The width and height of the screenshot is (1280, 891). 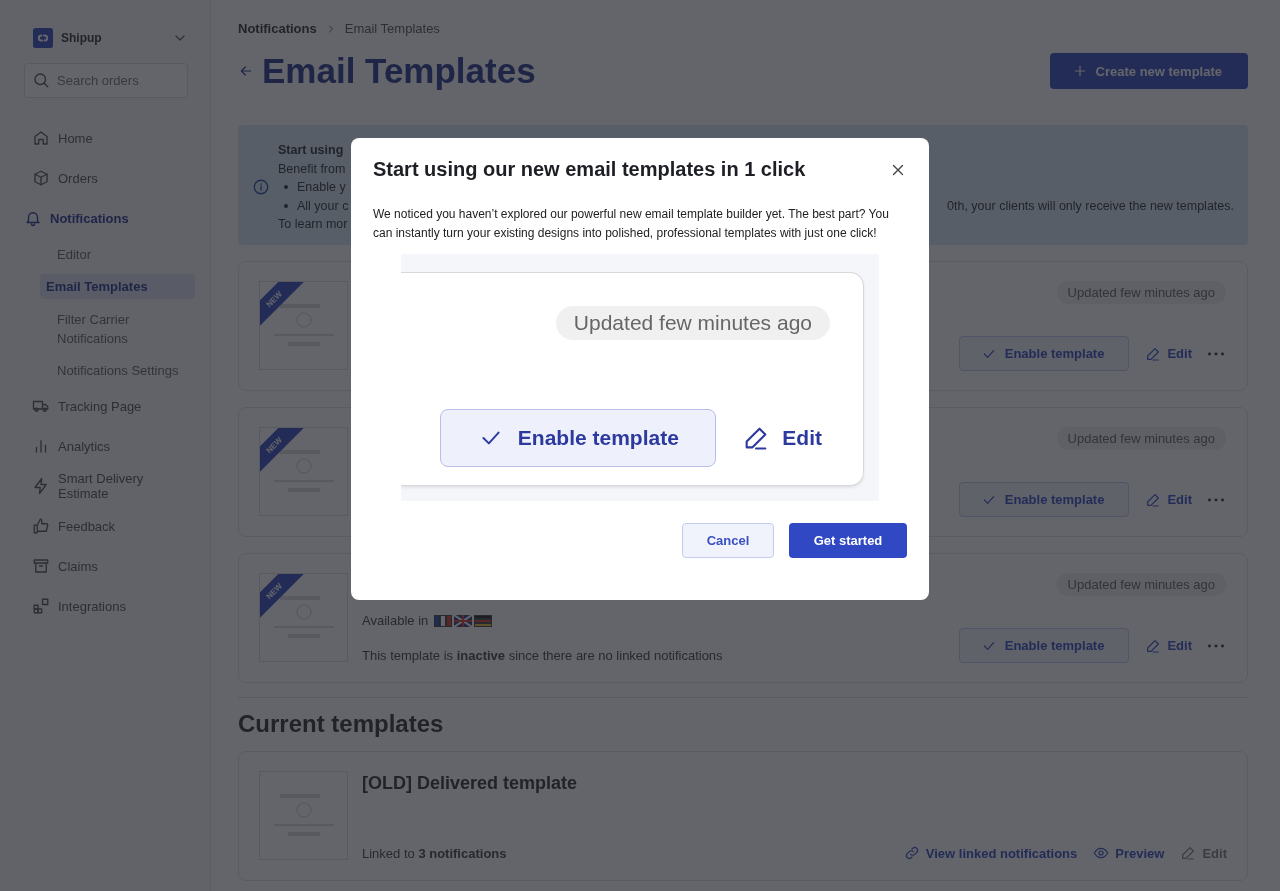 What do you see at coordinates (399, 71) in the screenshot?
I see `page-title: Email Templates` at bounding box center [399, 71].